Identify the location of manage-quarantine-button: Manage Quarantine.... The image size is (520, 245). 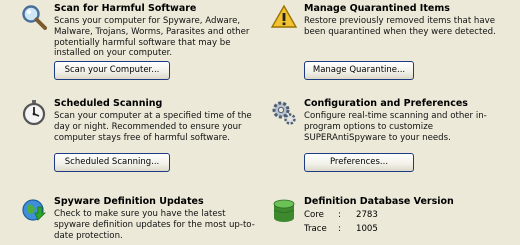
(359, 70).